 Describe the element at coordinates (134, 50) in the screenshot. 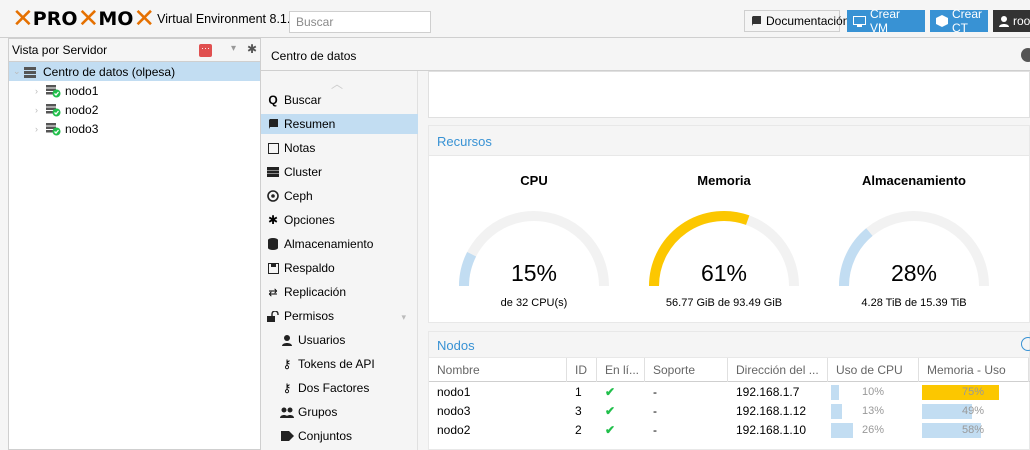

I see `view-selector: Vista por Servidor ··· ▾ ✱` at that location.